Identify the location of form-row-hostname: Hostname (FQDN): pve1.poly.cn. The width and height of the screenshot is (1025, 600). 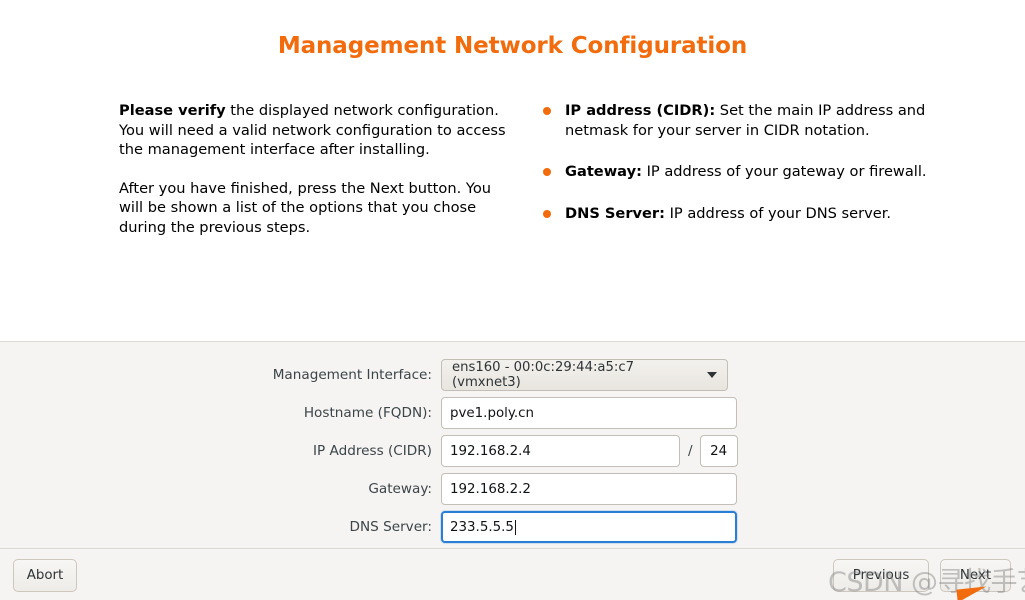
(512, 413).